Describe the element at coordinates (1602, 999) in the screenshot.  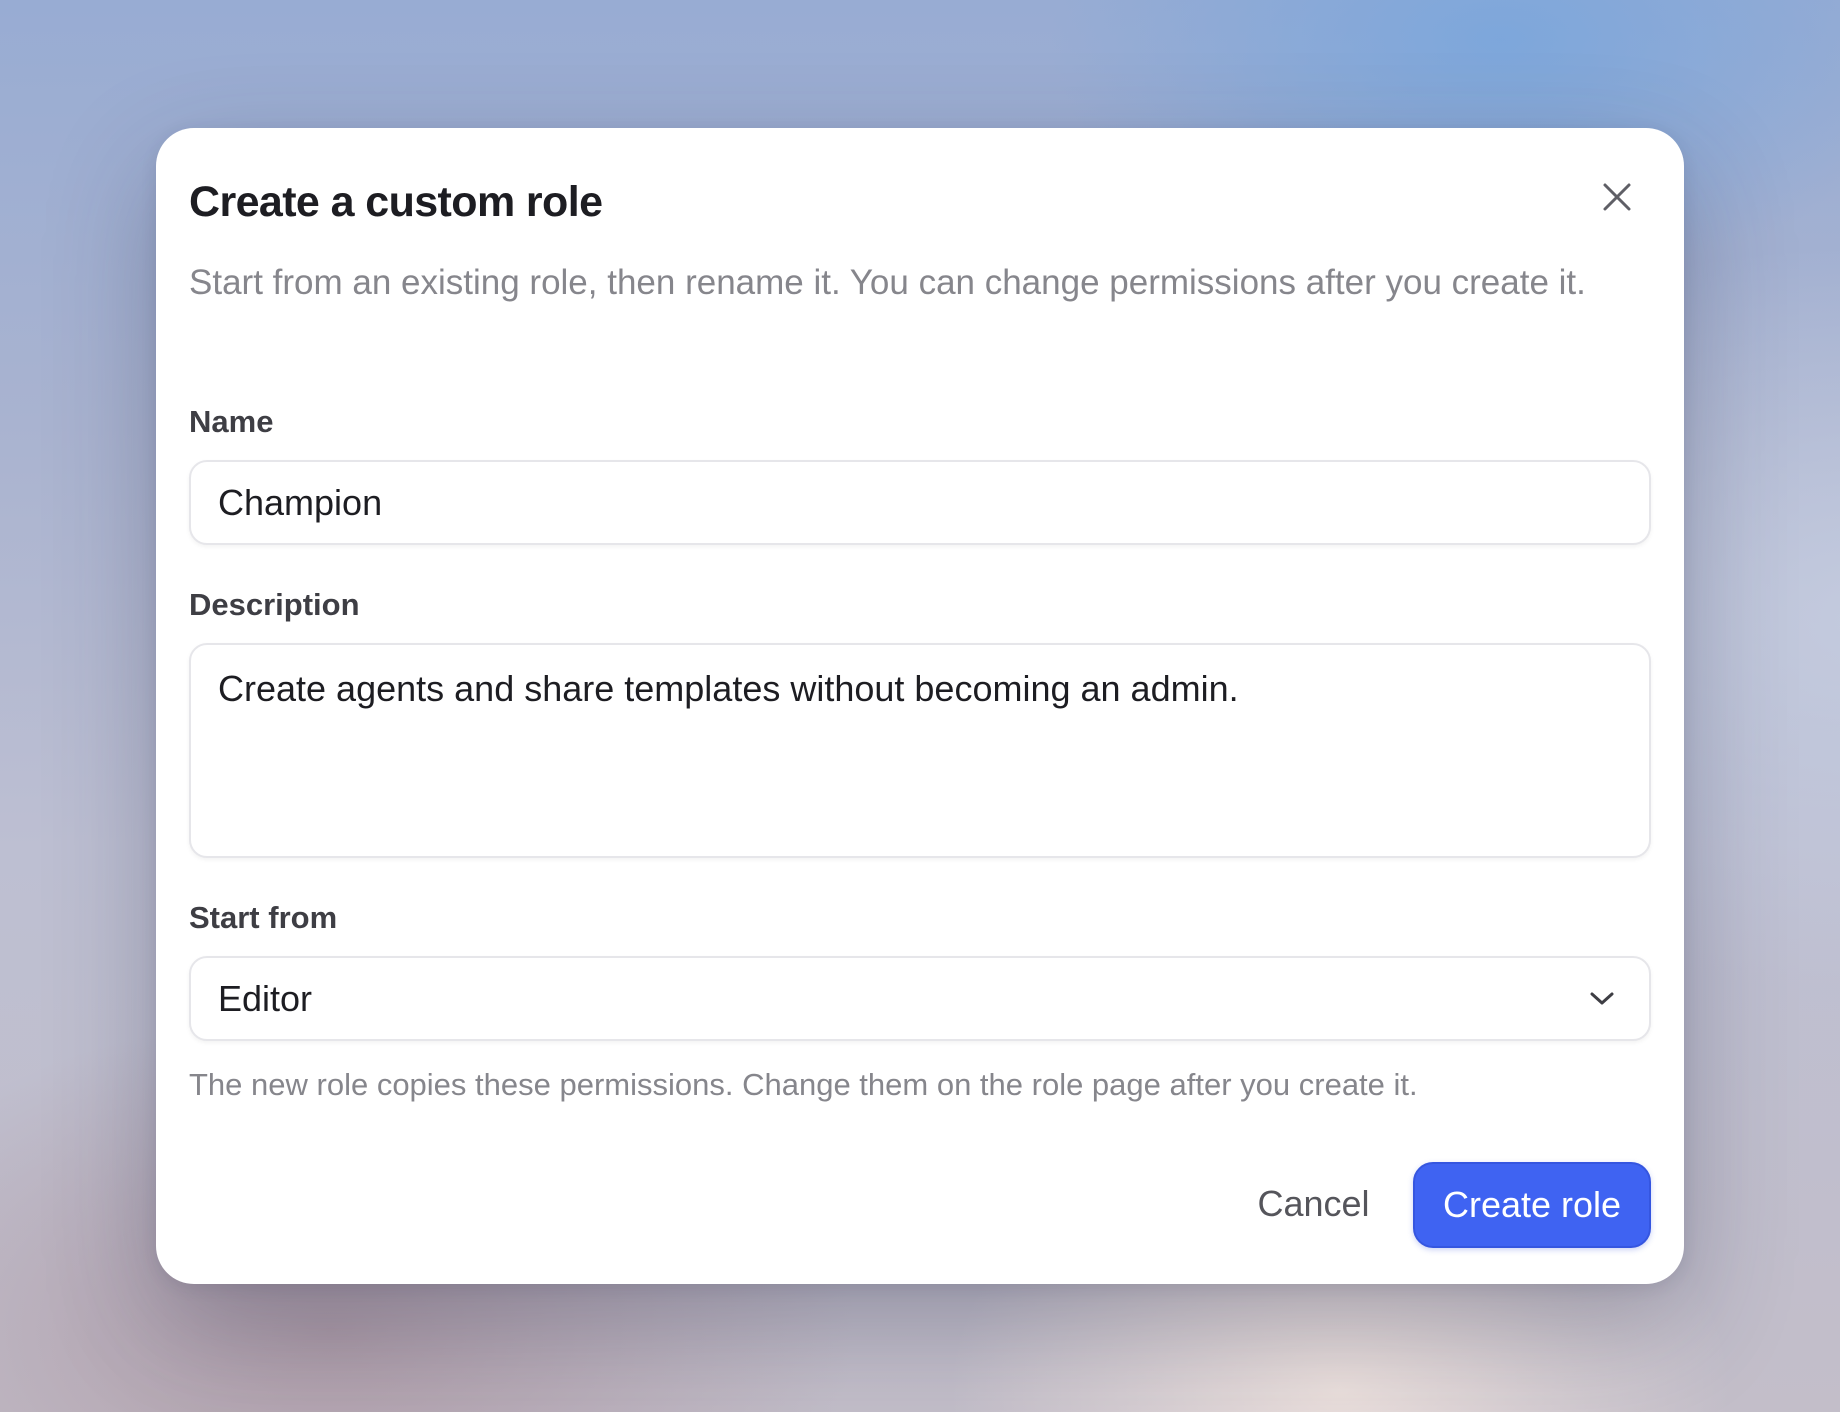
I see `chevron-down-icon` at that location.